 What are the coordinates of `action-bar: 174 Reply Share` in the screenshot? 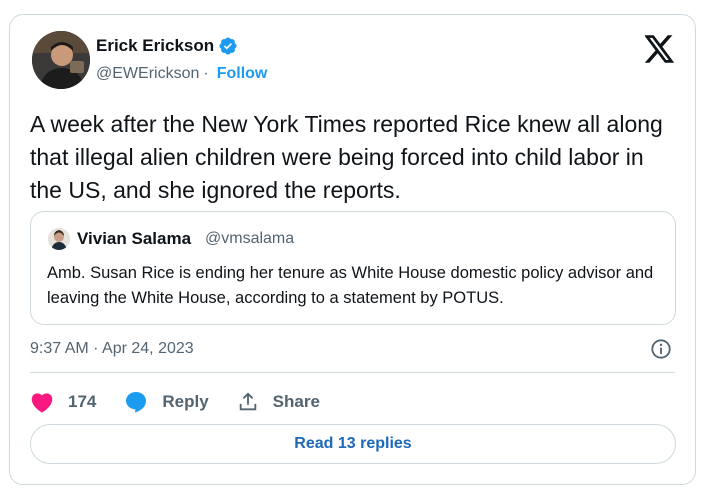 It's located at (189, 402).